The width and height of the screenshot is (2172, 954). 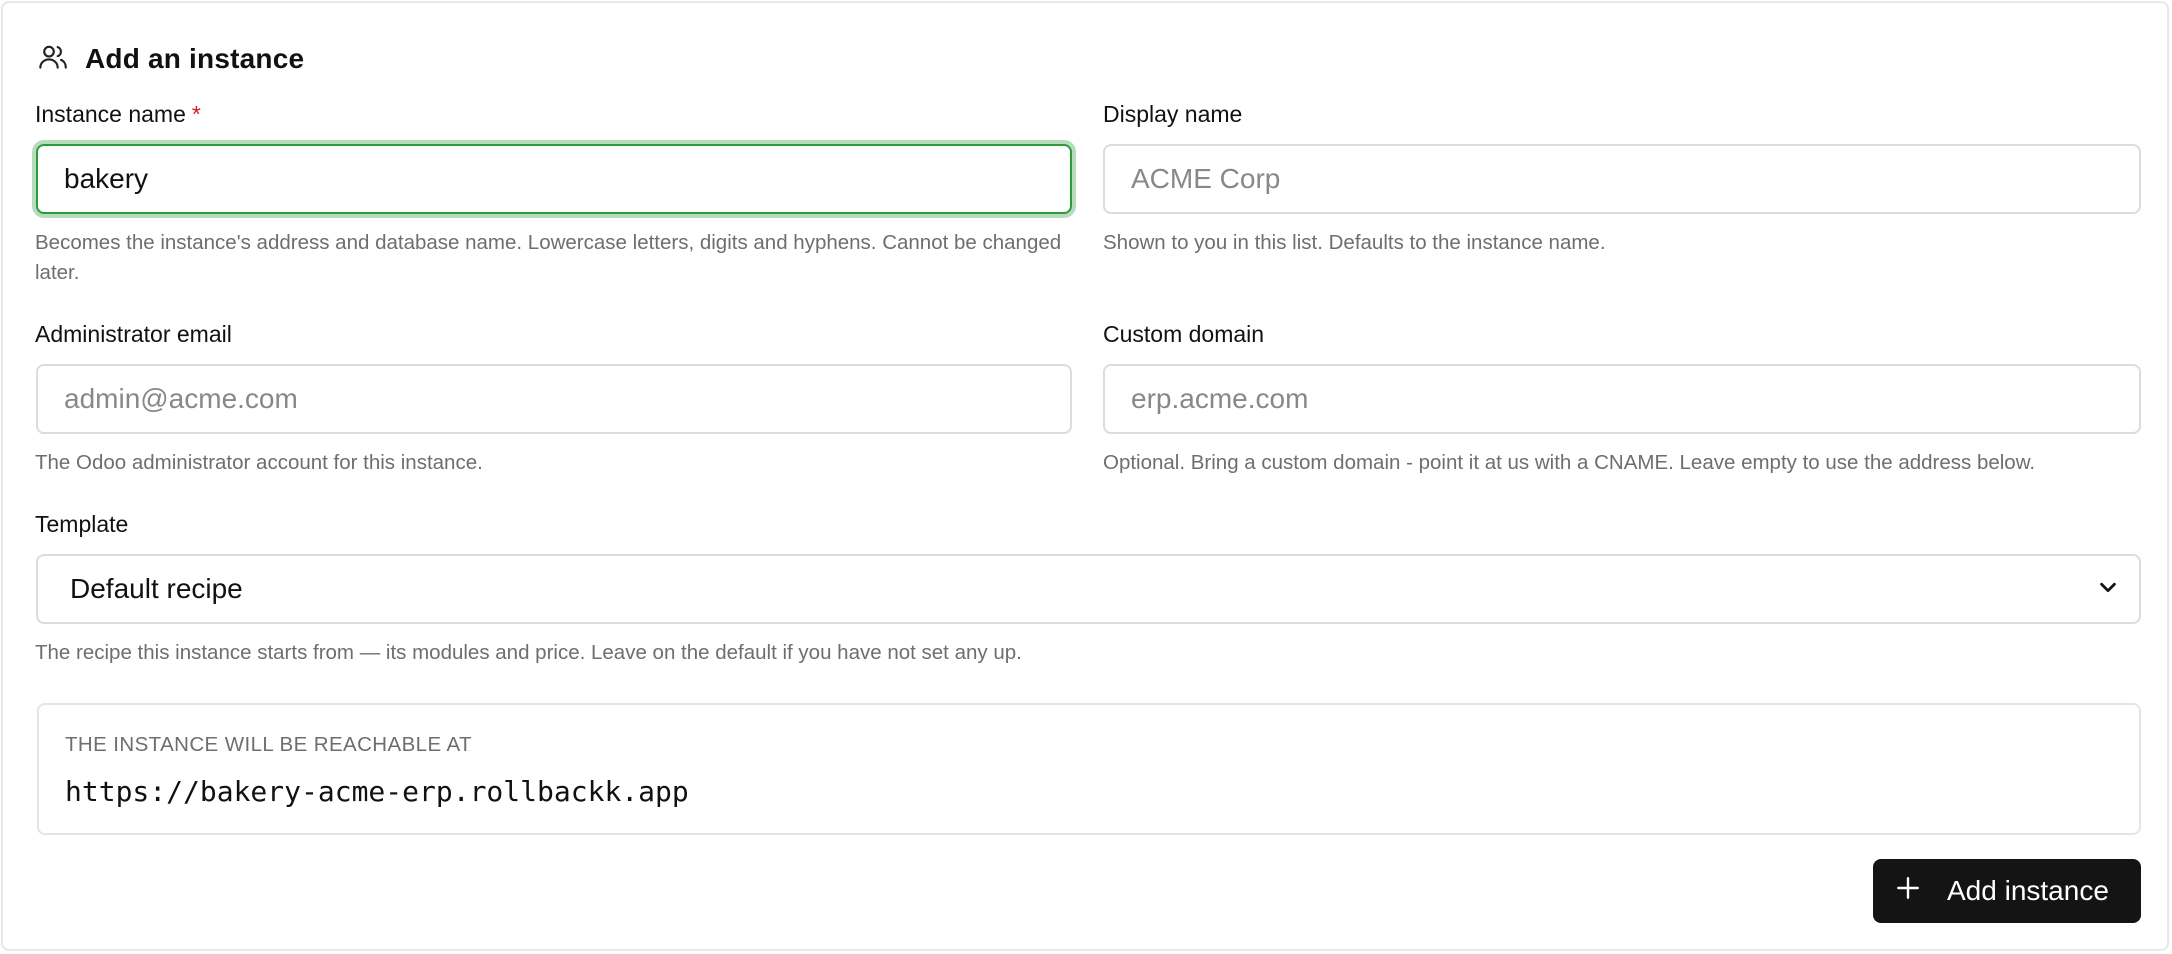 I want to click on instance-name-input: bakery, so click(x=554, y=179).